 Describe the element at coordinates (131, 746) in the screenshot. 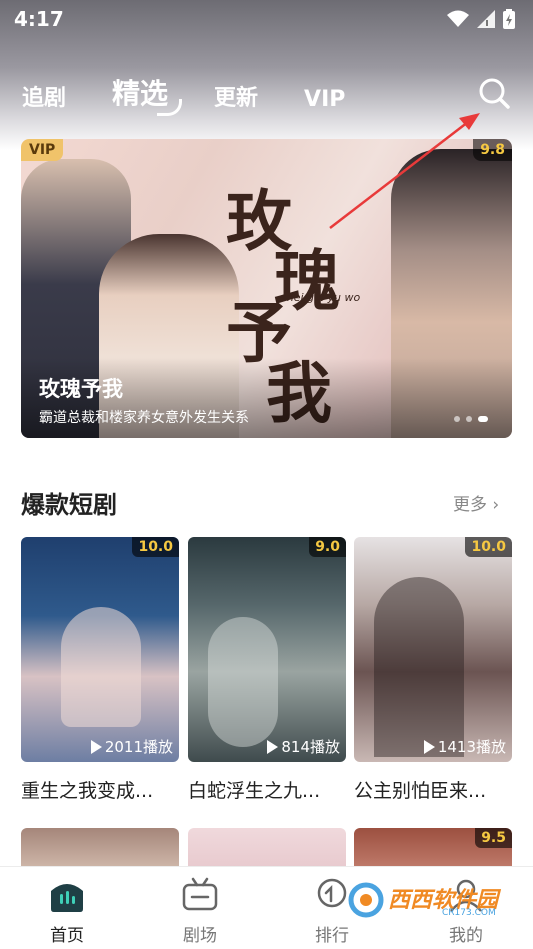

I see `card-plays: 2011播放` at that location.